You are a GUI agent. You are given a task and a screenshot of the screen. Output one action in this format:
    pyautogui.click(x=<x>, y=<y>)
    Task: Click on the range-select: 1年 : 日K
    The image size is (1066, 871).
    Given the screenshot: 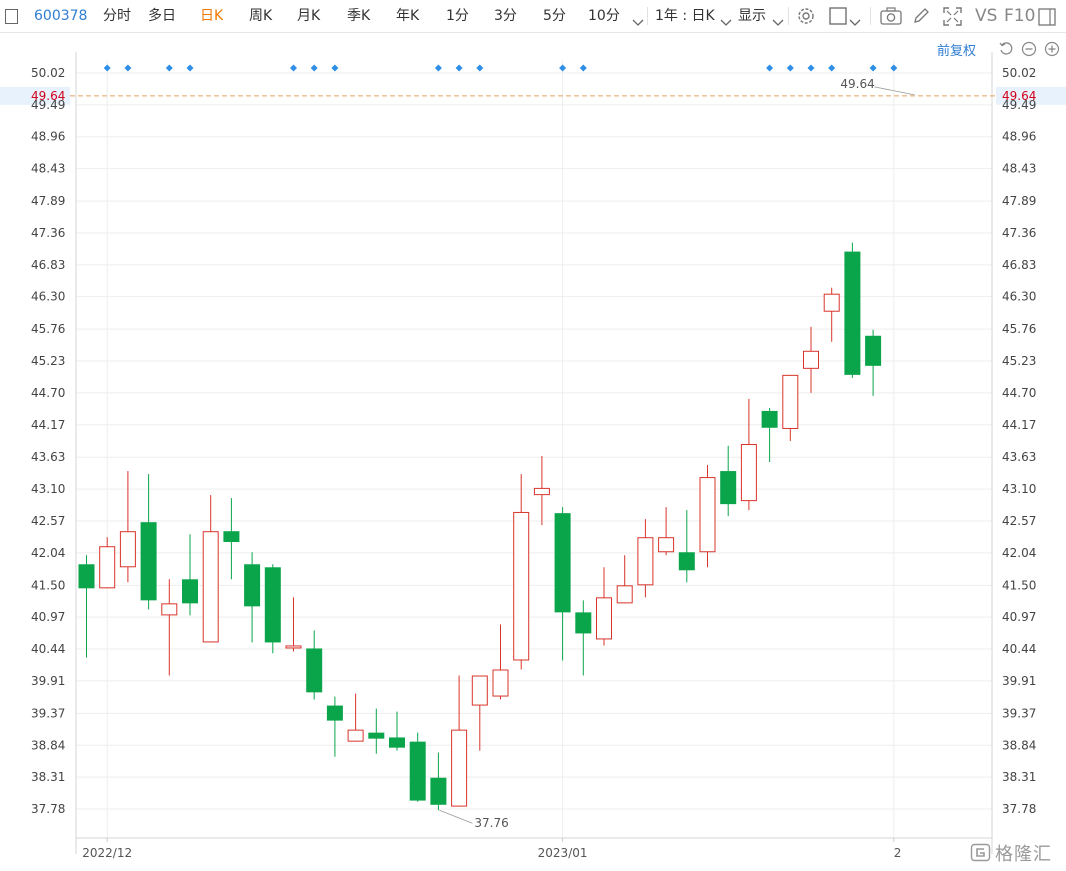 What is the action you would take?
    pyautogui.click(x=685, y=16)
    